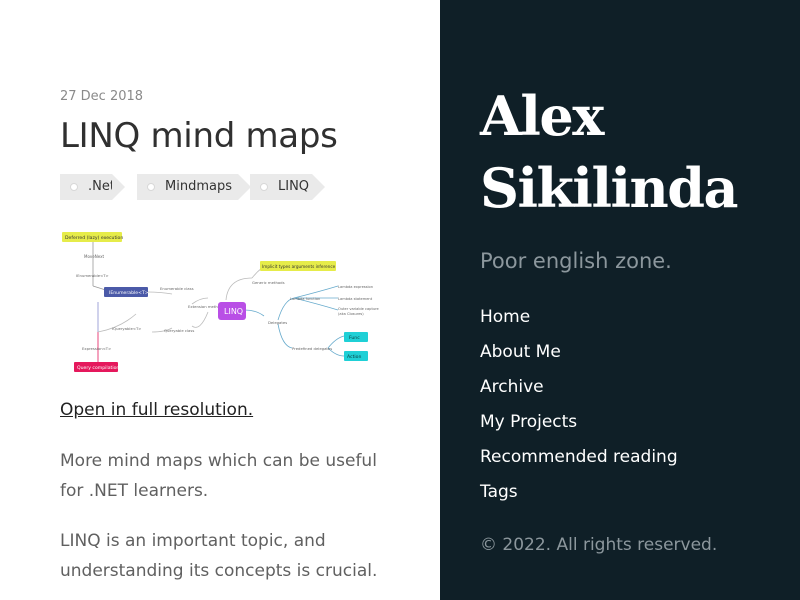 This screenshot has width=800, height=600. What do you see at coordinates (355, 287) in the screenshot?
I see `lambda-expression-label: Lambda expression` at bounding box center [355, 287].